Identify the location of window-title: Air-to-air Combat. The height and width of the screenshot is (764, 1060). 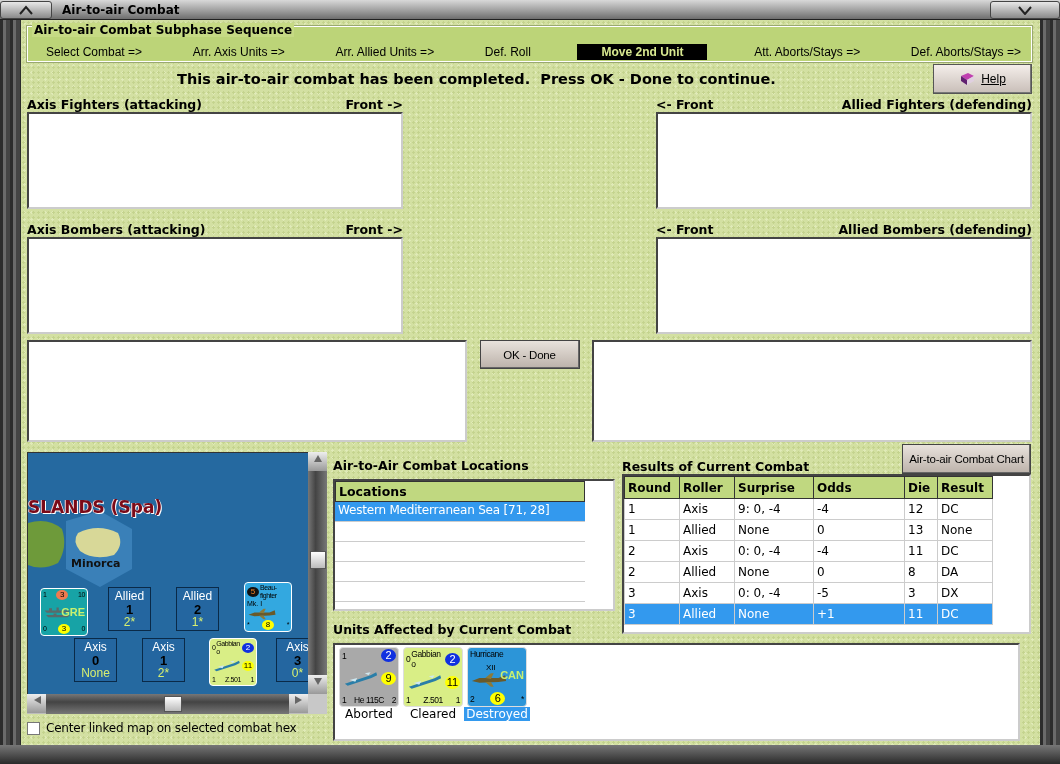
(121, 9).